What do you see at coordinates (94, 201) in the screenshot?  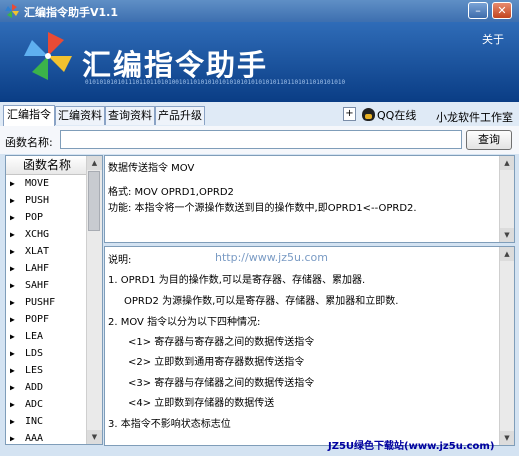 I see `scroll-thumb` at bounding box center [94, 201].